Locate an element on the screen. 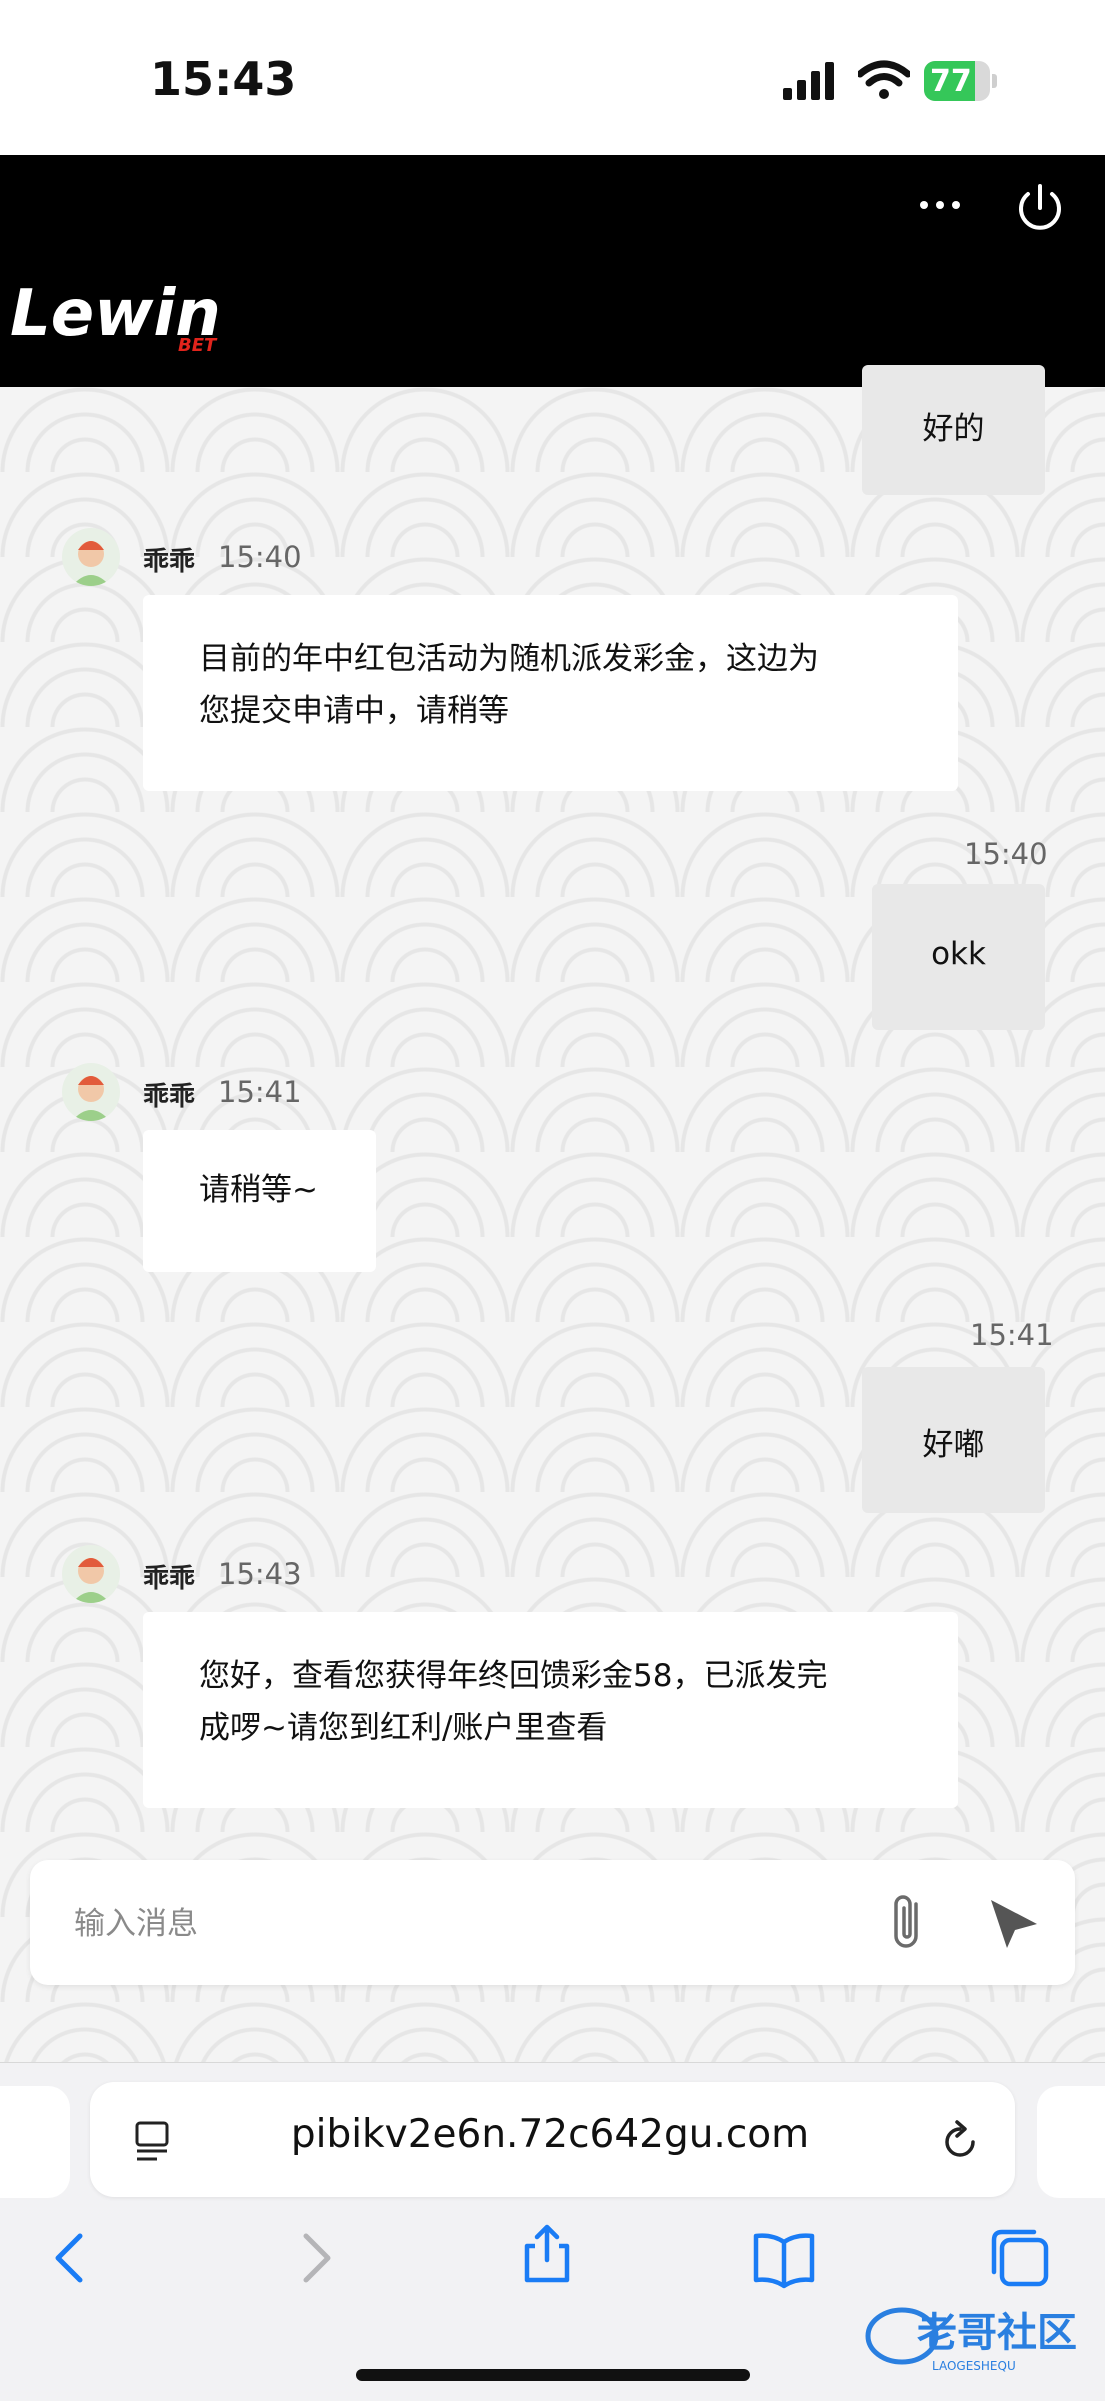 The width and height of the screenshot is (1105, 2401). watermark-text: 老哥社区 is located at coordinates (997, 2333).